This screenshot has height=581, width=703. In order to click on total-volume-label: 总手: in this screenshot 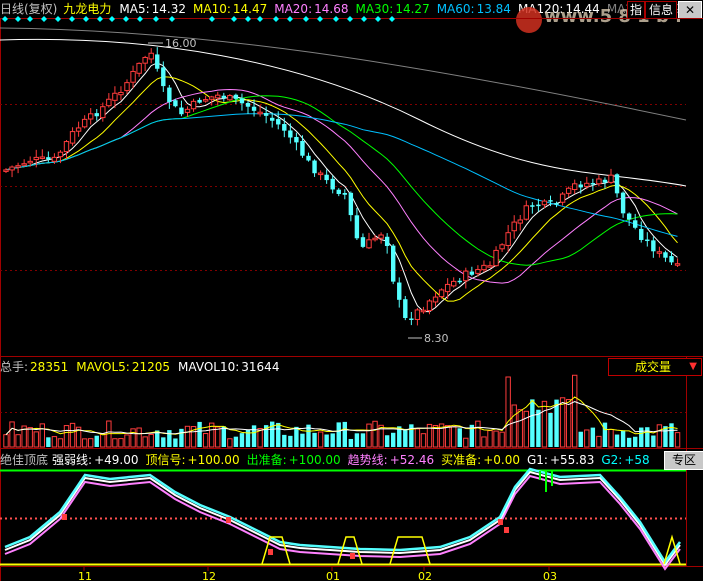, I will do `click(14, 367)`.